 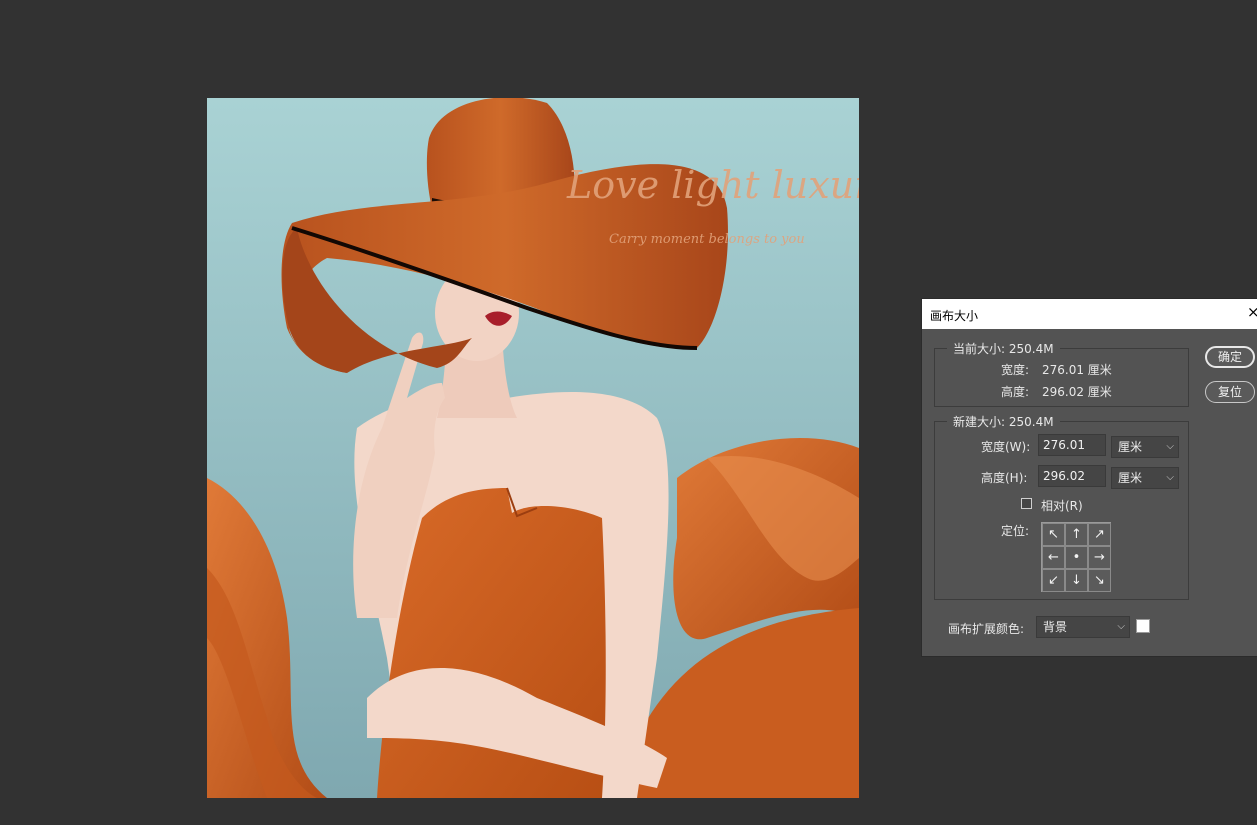 I want to click on artwork-subtitle: Carry moment belongs to you, so click(x=707, y=239).